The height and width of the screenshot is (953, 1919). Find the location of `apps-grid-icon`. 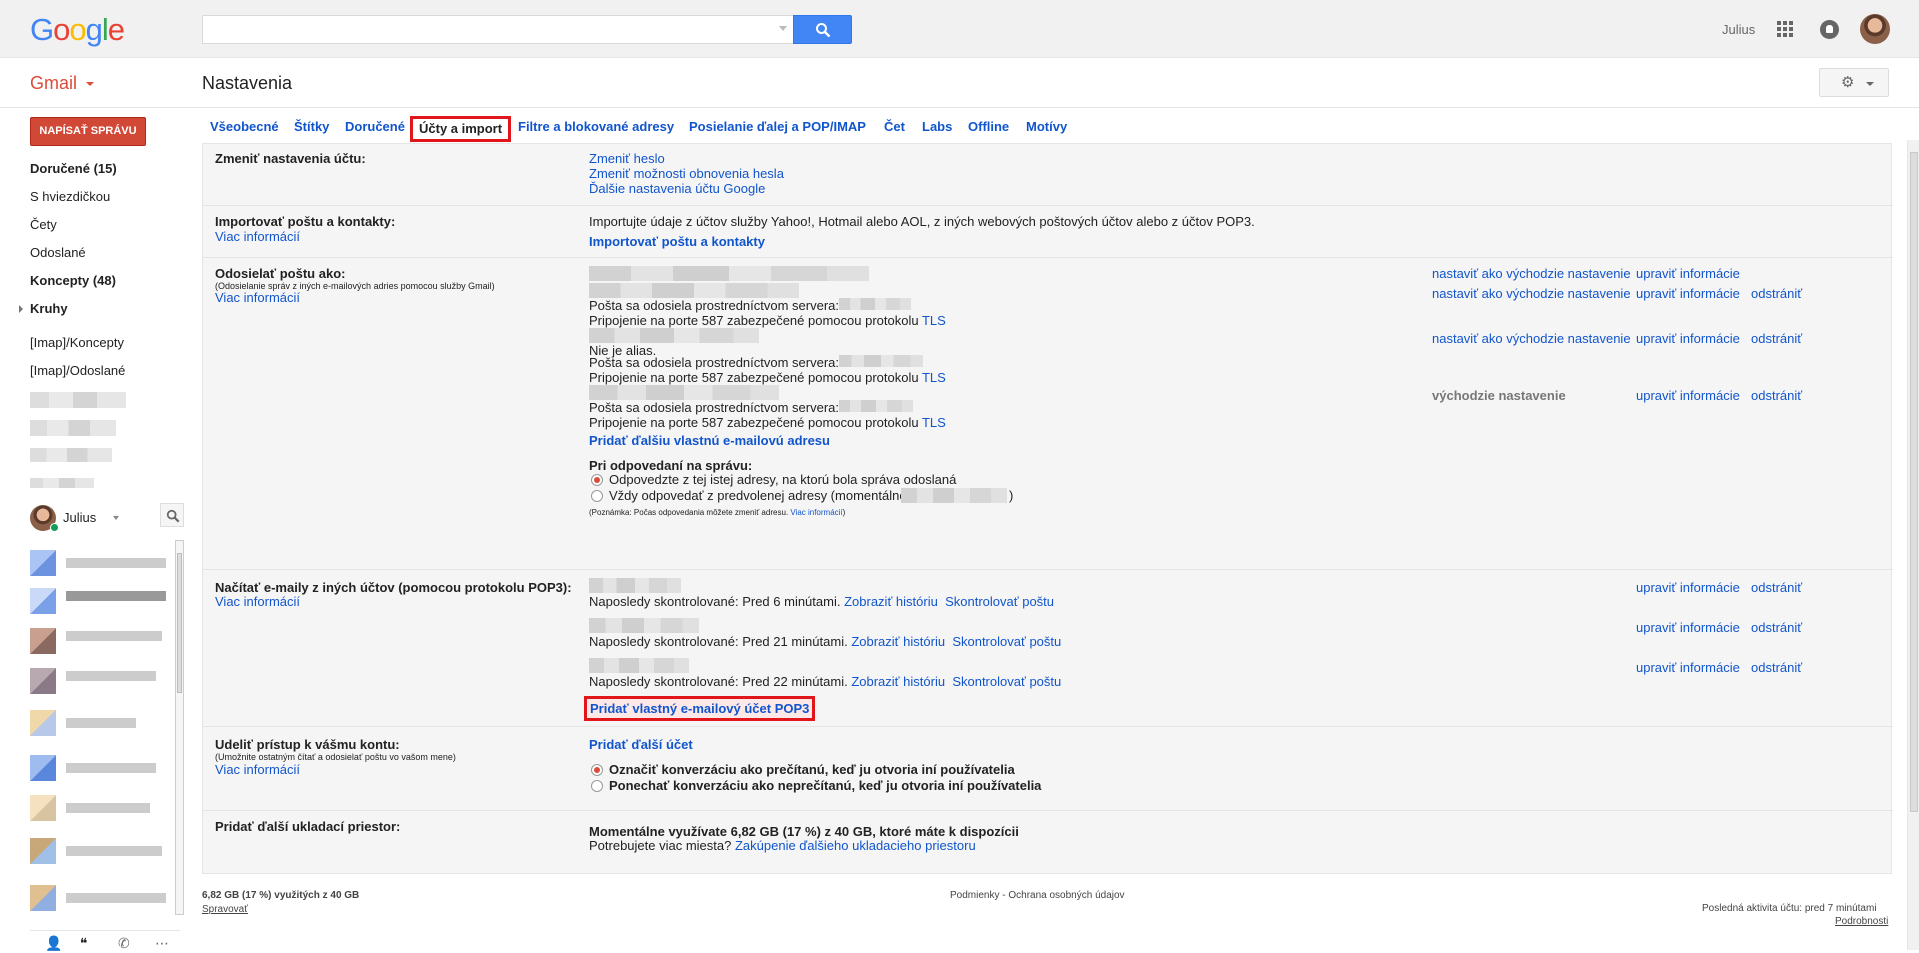

apps-grid-icon is located at coordinates (1785, 29).